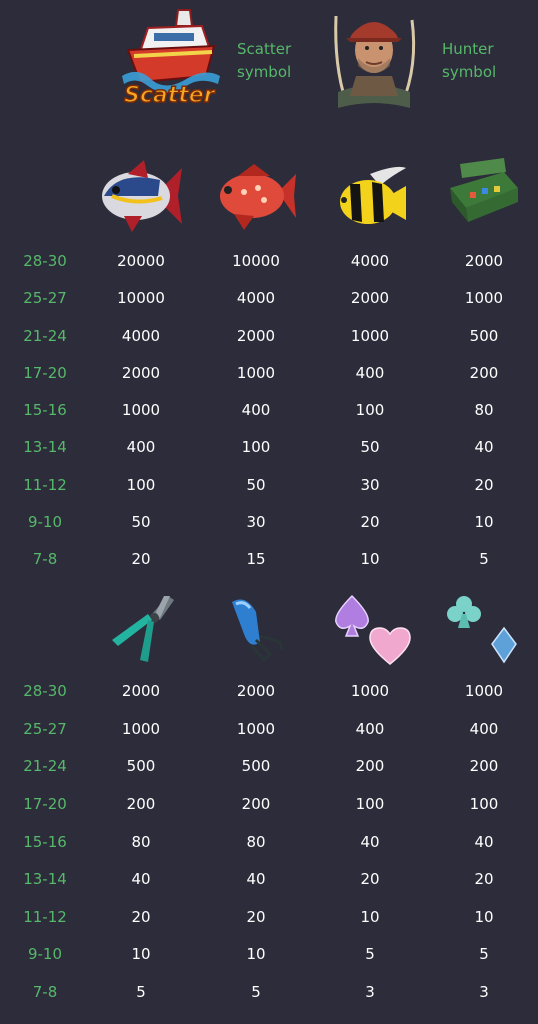 The image size is (538, 1024). What do you see at coordinates (258, 631) in the screenshot?
I see `fishing-lure-icon` at bounding box center [258, 631].